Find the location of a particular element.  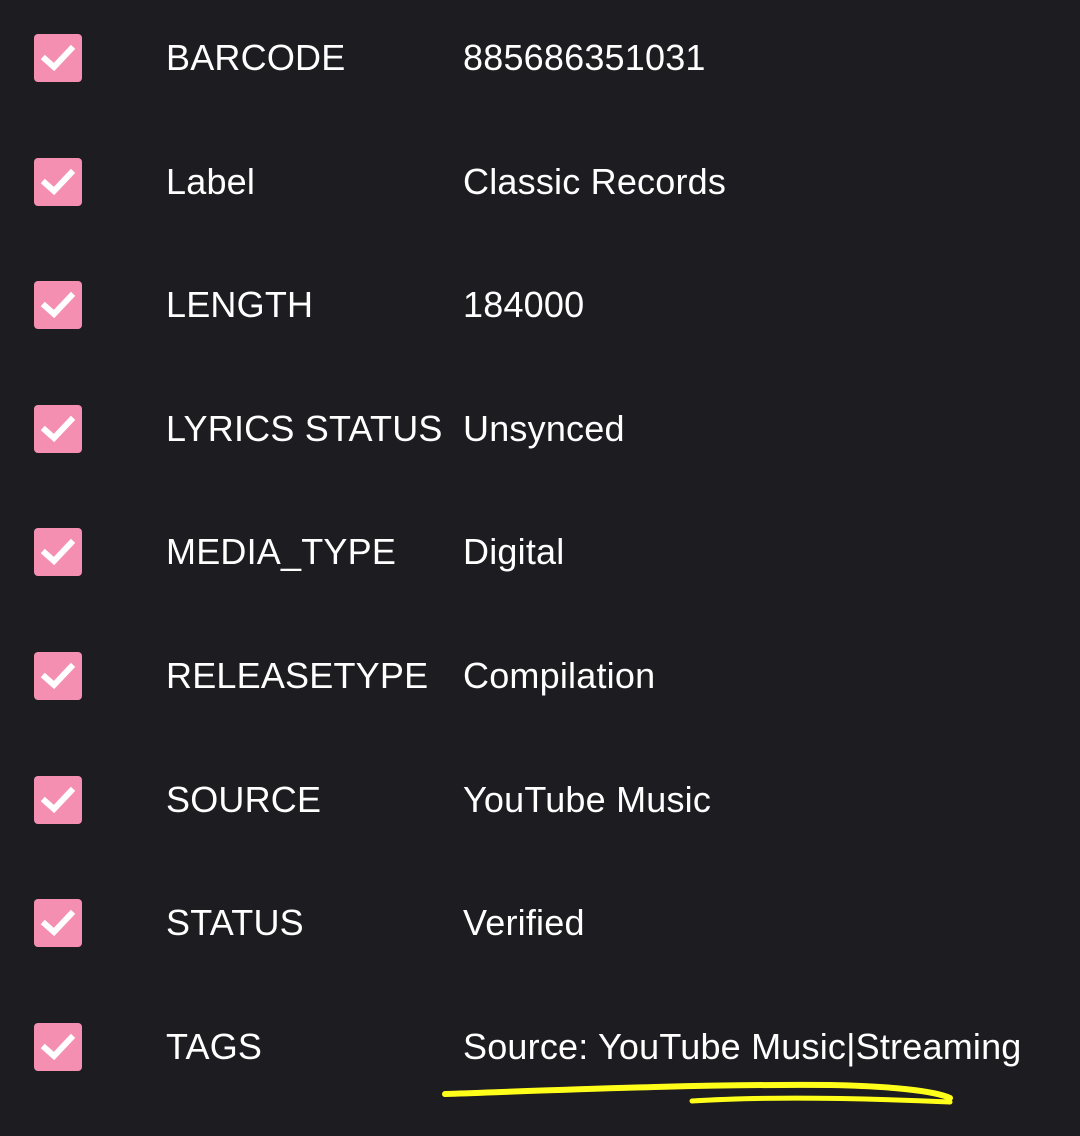

checkbox-label is located at coordinates (58, 182).